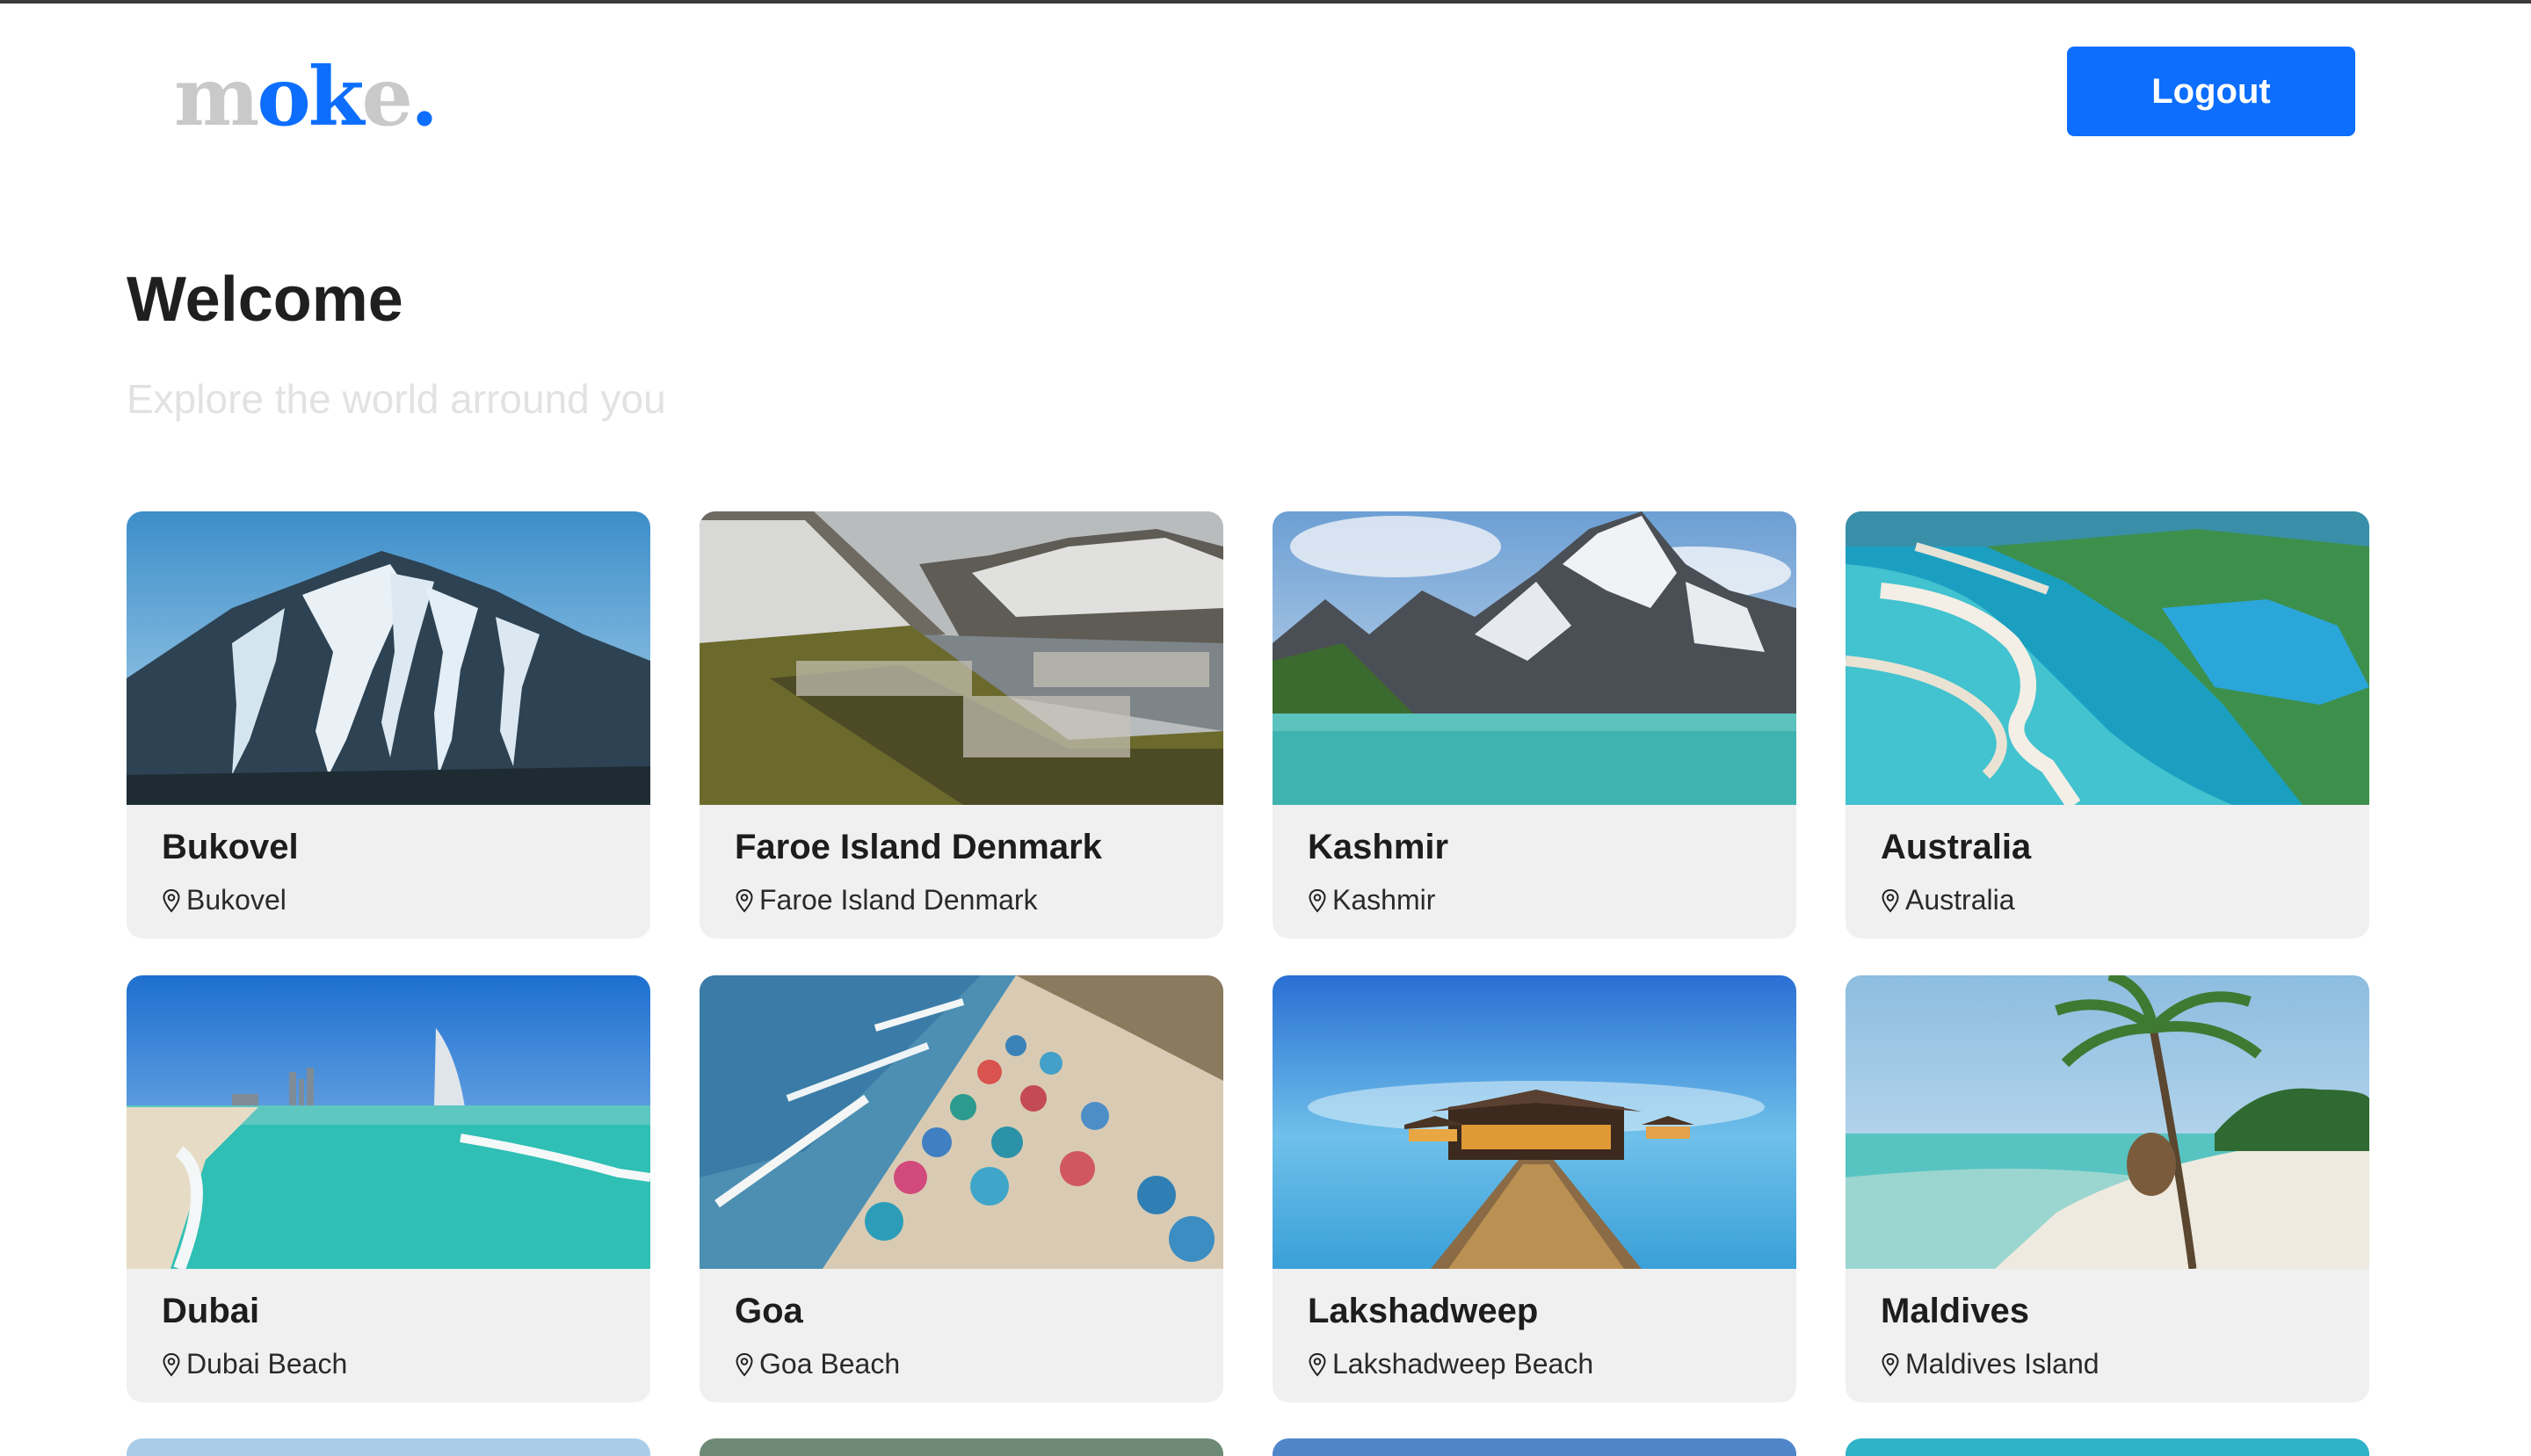  Describe the element at coordinates (267, 1364) in the screenshot. I see `location-text: Dubai Beach` at that location.